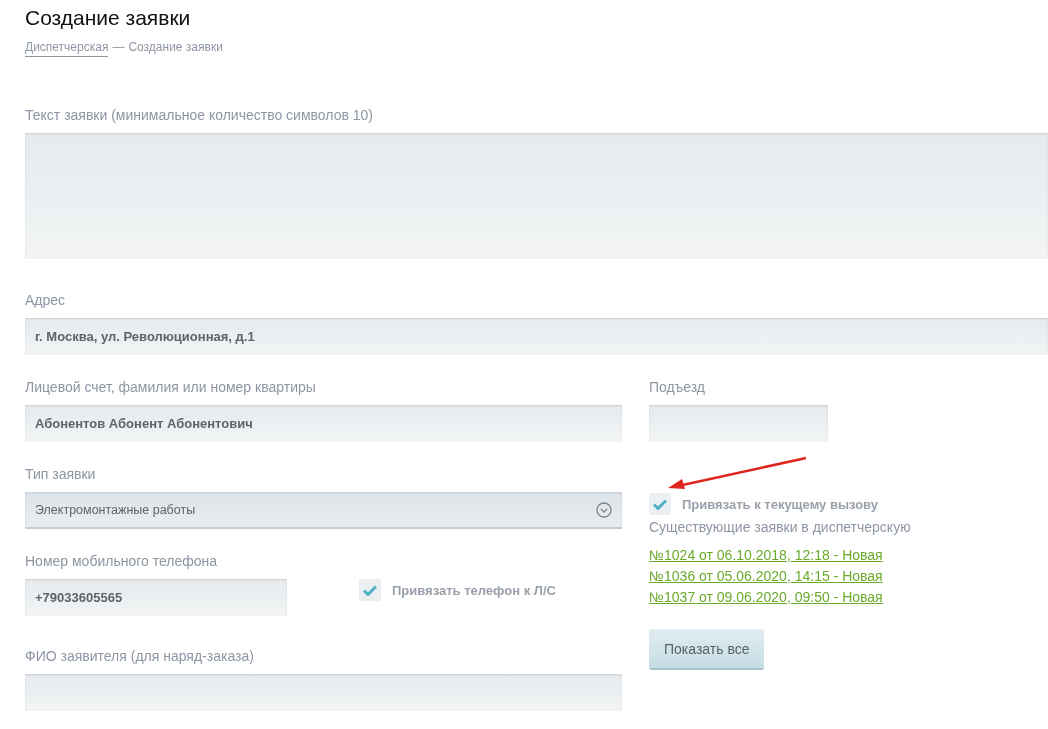 Image resolution: width=1048 pixels, height=729 pixels. Describe the element at coordinates (677, 387) in the screenshot. I see `field-label: Подъезд` at that location.